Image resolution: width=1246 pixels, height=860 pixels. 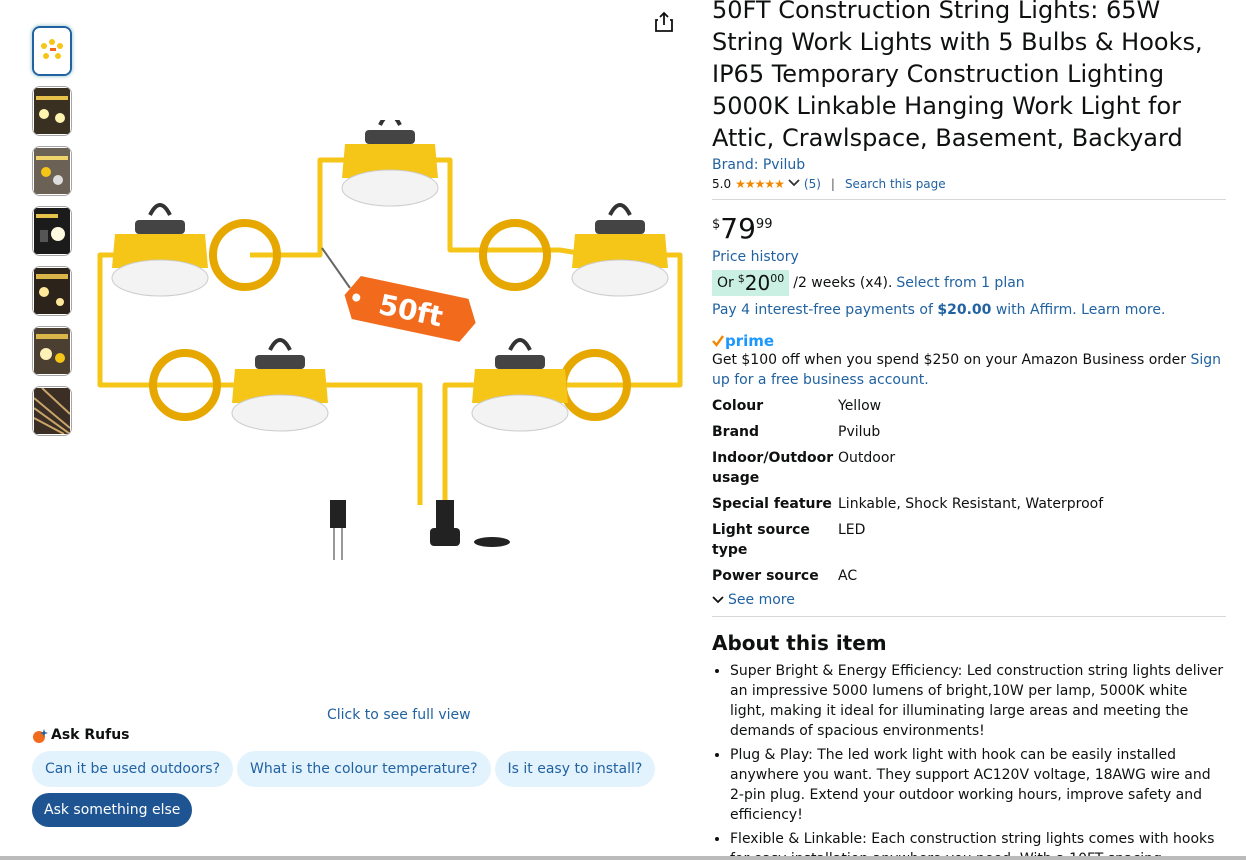 I want to click on spec-value: Linkable, Shock Resistant, Waterproof, so click(x=971, y=504).